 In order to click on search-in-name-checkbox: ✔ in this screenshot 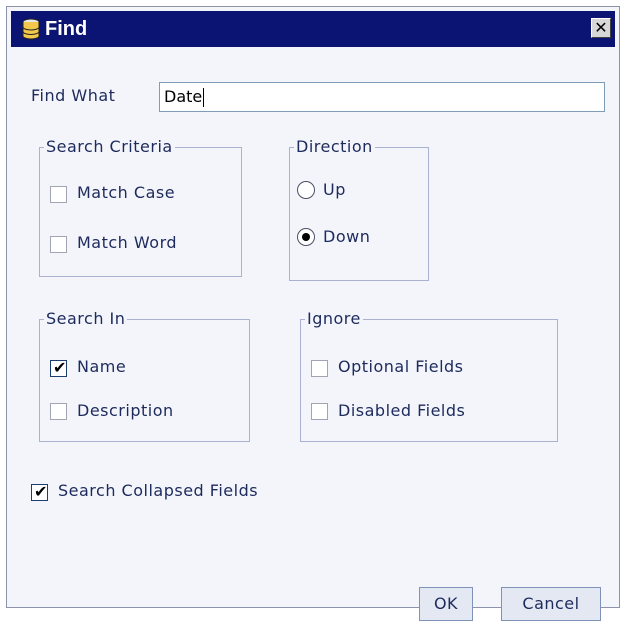, I will do `click(58, 367)`.